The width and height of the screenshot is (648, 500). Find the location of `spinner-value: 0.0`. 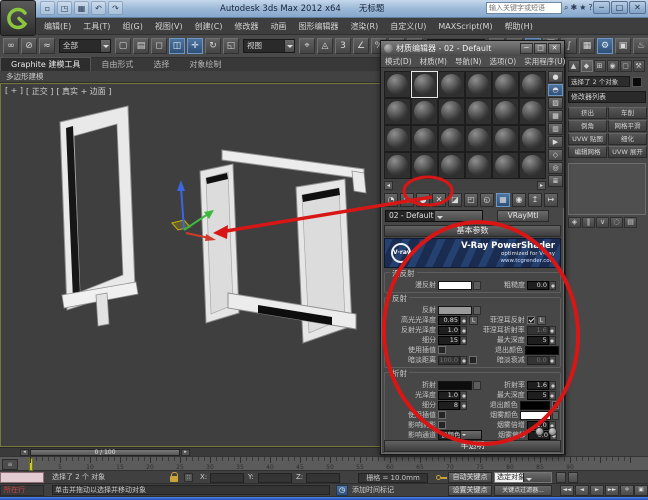

spinner-value: 0.0 is located at coordinates (537, 360).